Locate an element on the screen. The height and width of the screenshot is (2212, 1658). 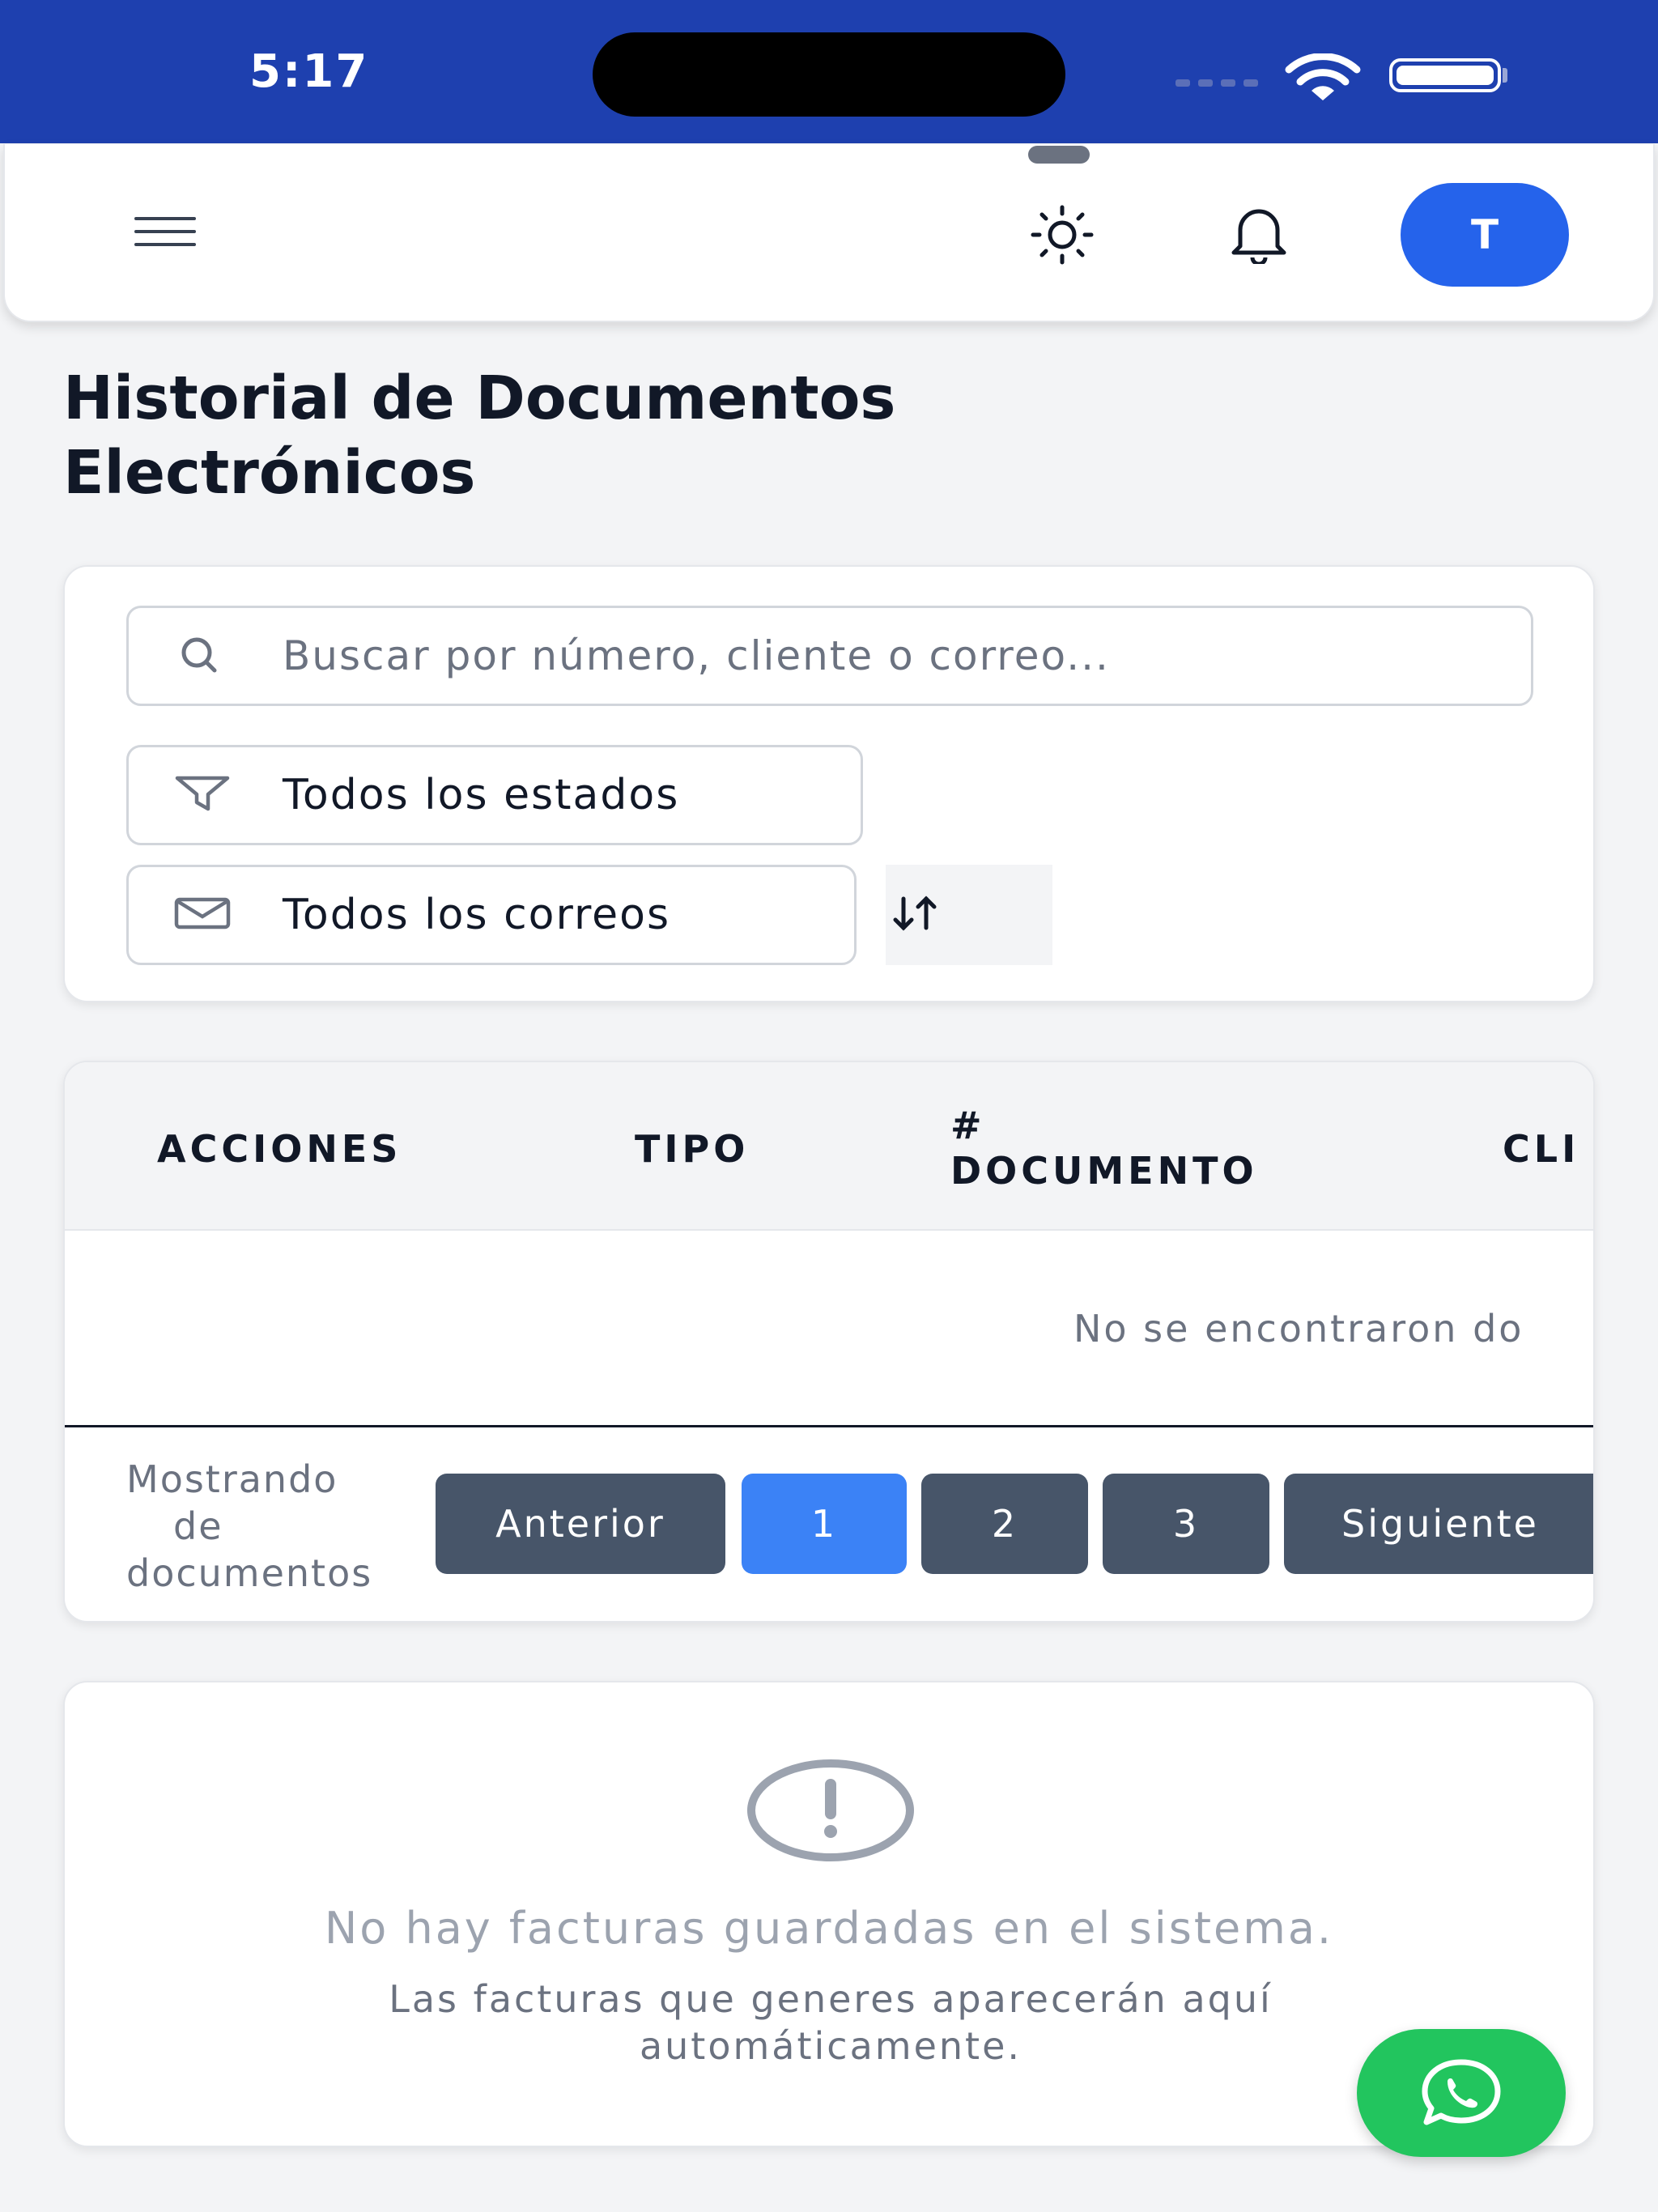
app-header: T is located at coordinates (829, 233).